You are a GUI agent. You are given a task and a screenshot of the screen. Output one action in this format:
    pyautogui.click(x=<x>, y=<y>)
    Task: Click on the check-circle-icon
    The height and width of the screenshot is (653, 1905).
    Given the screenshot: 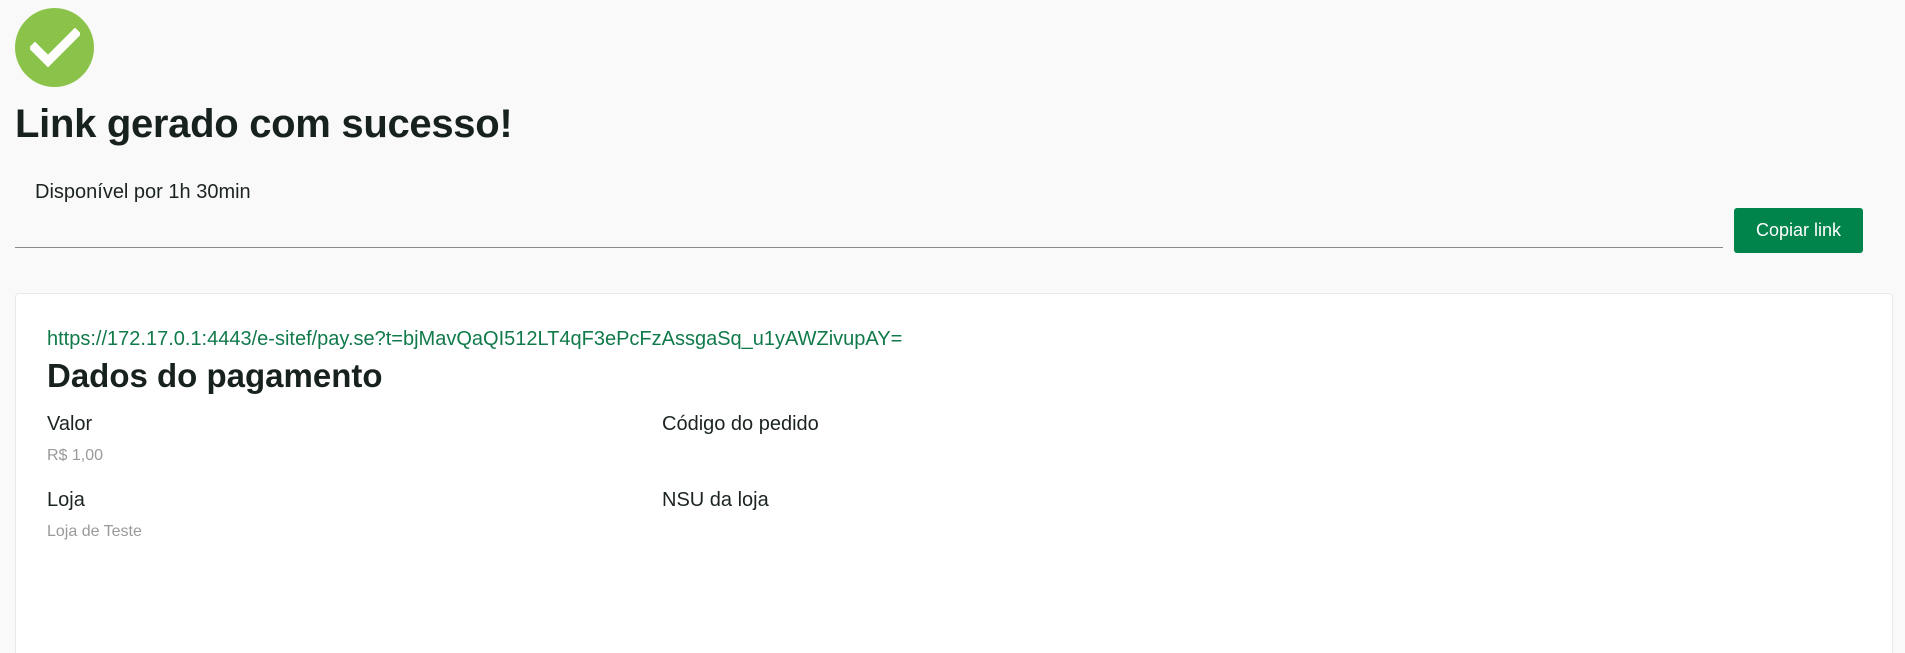 What is the action you would take?
    pyautogui.click(x=54, y=47)
    